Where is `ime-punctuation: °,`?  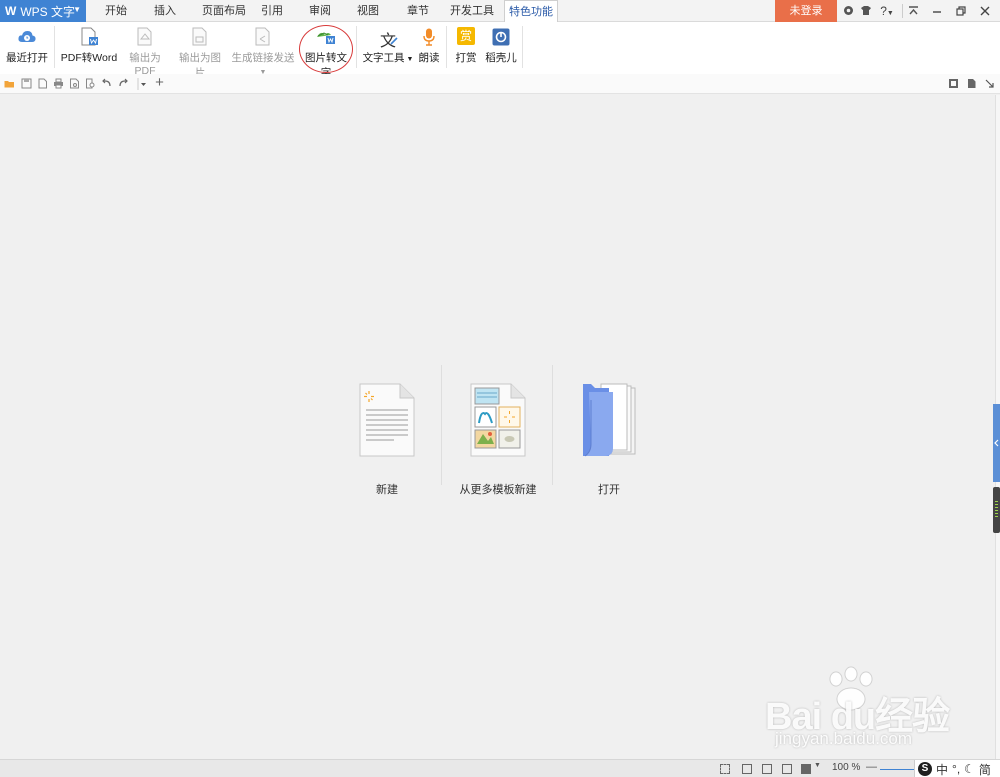
ime-punctuation: °, is located at coordinates (956, 769).